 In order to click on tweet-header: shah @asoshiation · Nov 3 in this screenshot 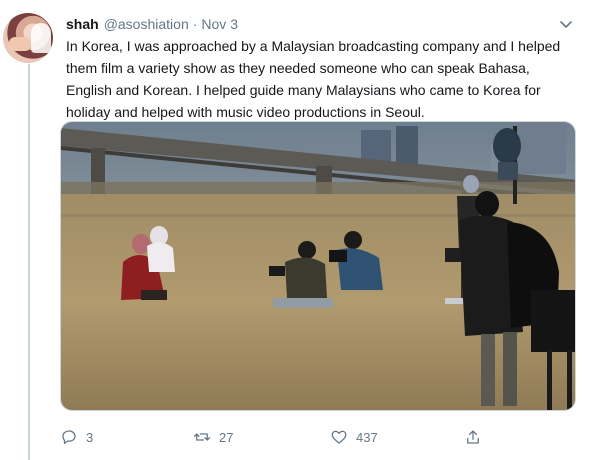, I will do `click(321, 24)`.